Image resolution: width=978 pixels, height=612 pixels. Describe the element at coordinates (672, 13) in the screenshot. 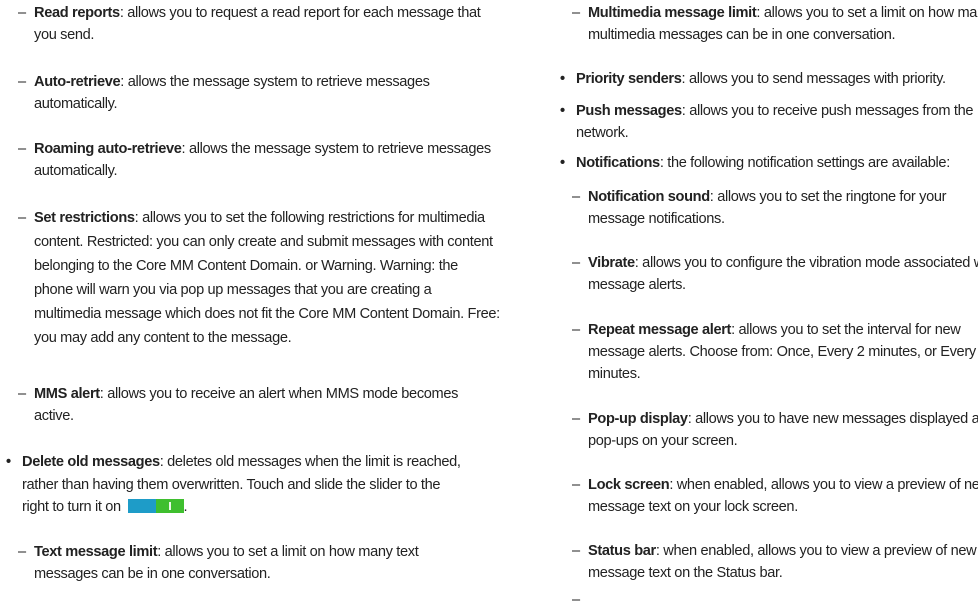

I see `item-term: Multimedia message limit` at that location.